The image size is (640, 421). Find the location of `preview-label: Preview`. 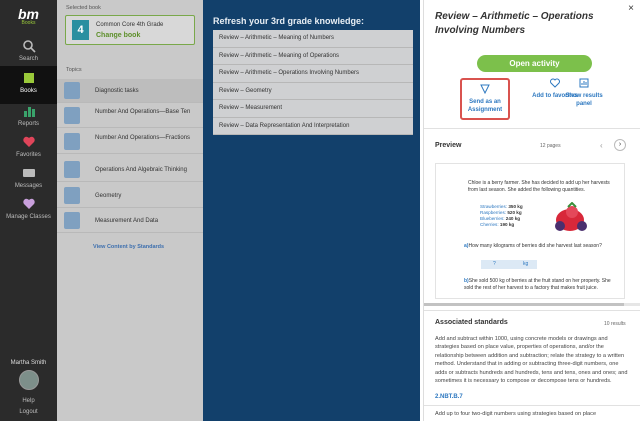

preview-label: Preview is located at coordinates (448, 145).